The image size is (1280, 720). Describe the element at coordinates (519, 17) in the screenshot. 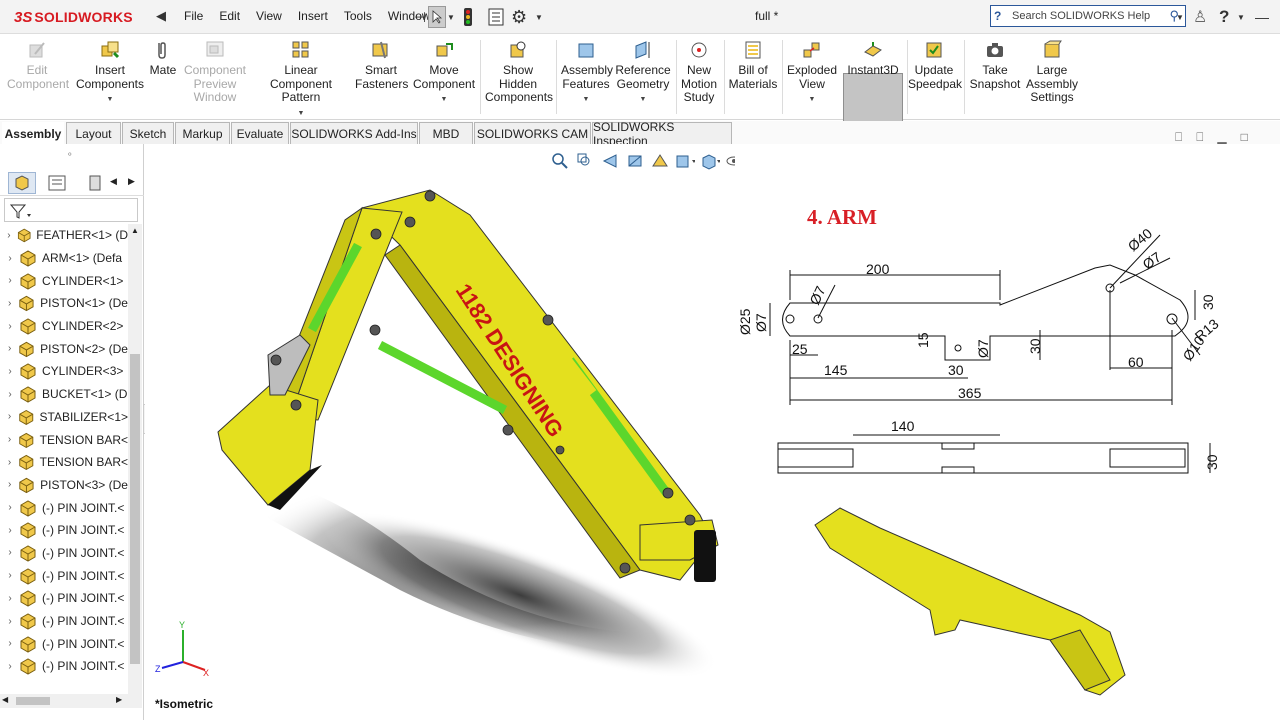

I see `options-gear-icon: ⚙` at that location.